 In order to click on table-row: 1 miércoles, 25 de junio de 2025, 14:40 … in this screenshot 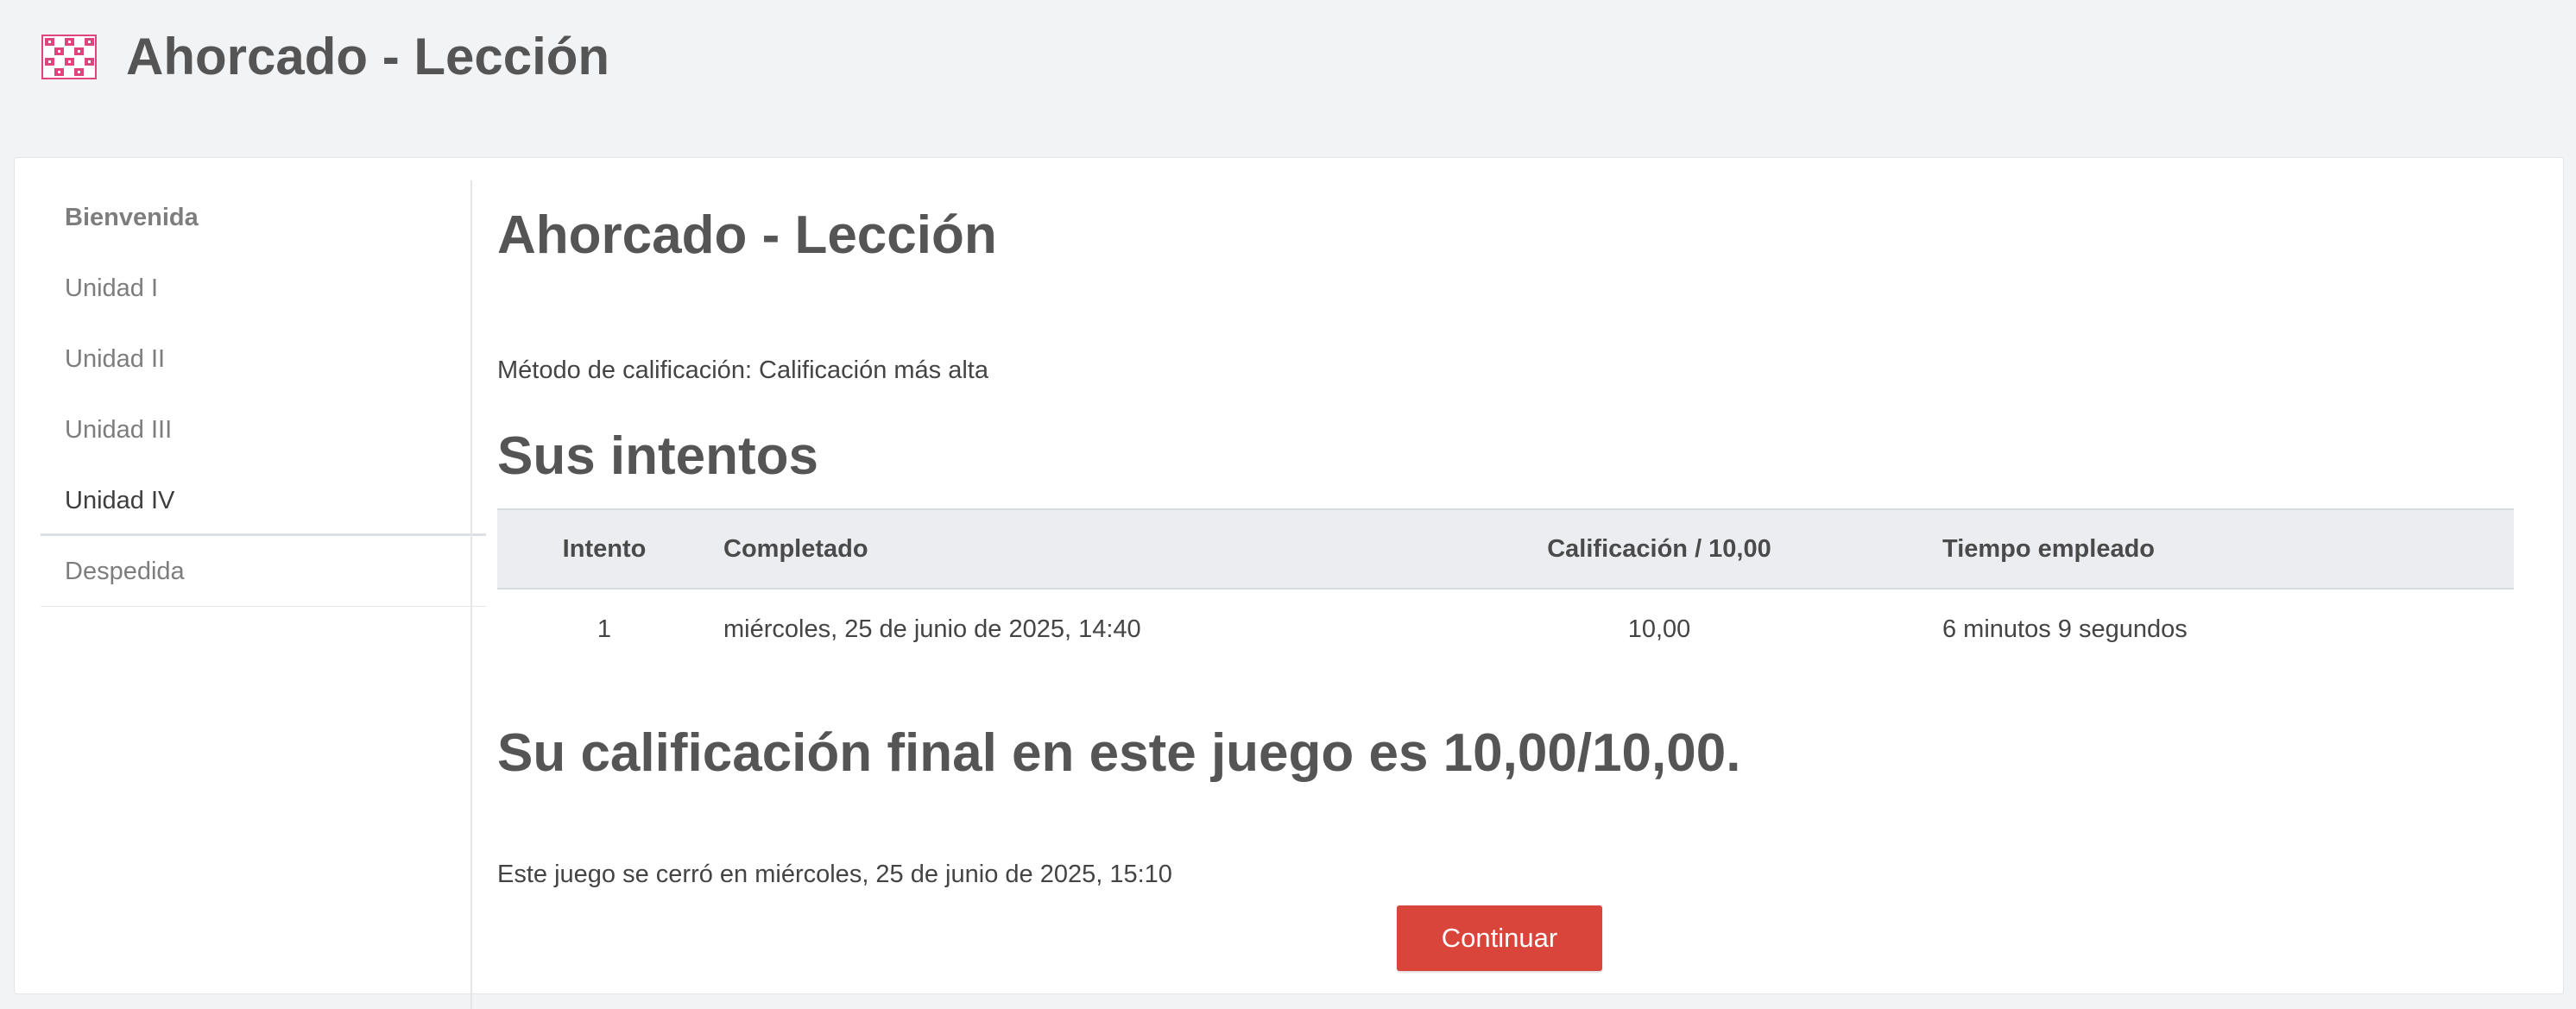, I will do `click(1505, 629)`.